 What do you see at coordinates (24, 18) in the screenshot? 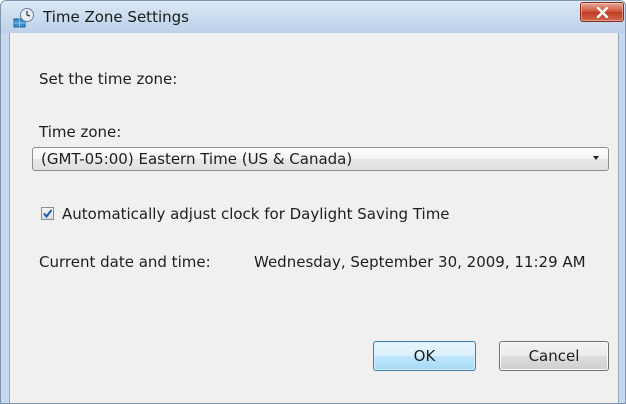
I see `clock-globe-icon` at bounding box center [24, 18].